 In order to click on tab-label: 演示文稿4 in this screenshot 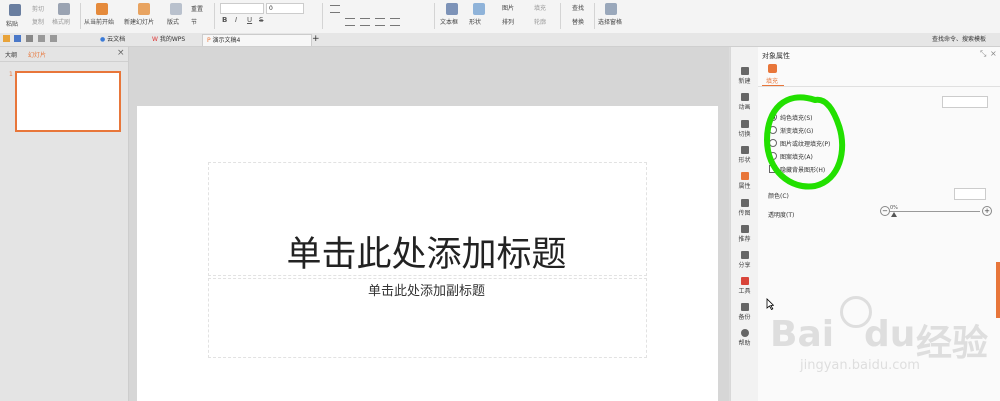, I will do `click(226, 40)`.